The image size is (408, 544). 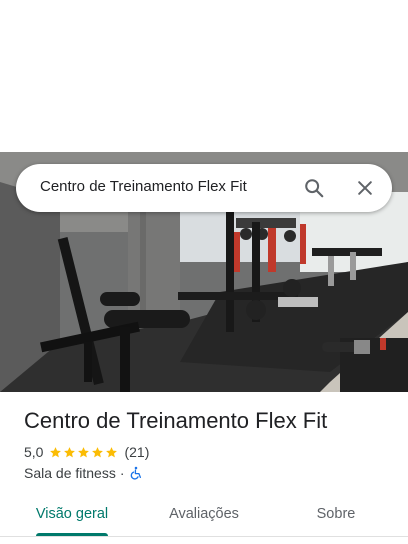 I want to click on place-title: Centro de Treinamento Flex Fit, so click(x=176, y=420).